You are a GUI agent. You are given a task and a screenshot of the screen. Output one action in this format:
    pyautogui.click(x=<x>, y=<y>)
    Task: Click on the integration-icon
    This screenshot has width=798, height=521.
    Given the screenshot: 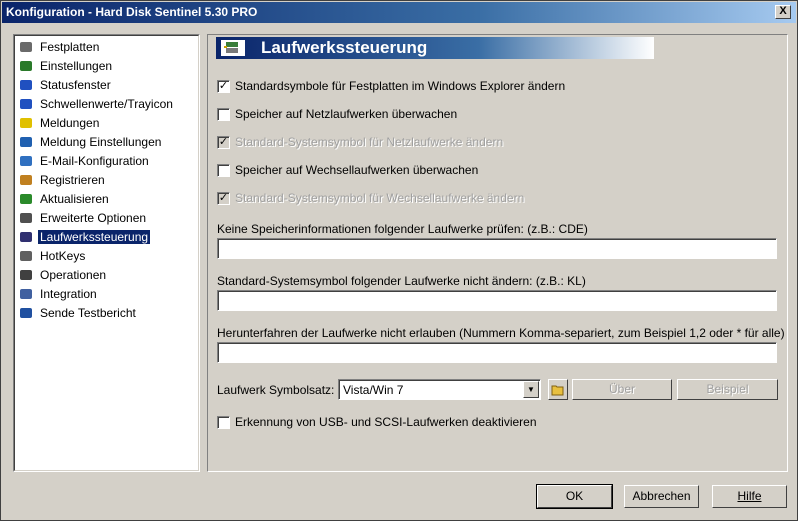 What is the action you would take?
    pyautogui.click(x=26, y=294)
    